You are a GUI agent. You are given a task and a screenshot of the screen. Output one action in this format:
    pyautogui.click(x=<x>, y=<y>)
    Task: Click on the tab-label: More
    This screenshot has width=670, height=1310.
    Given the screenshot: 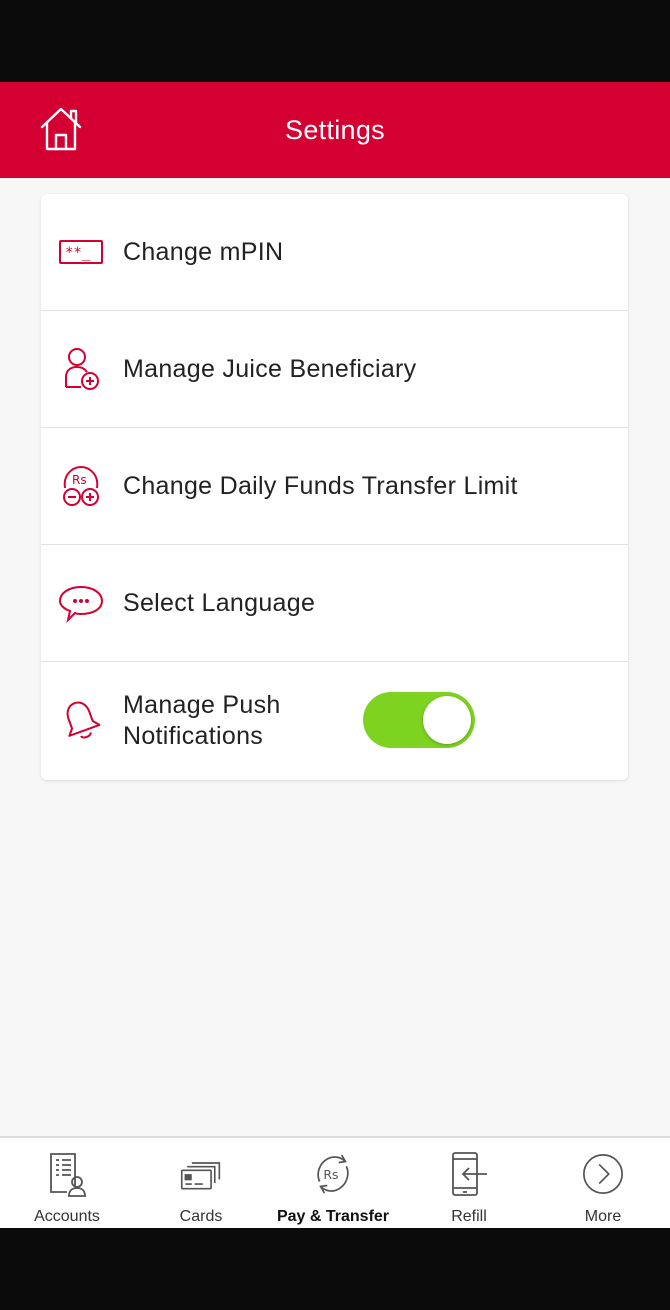 What is the action you would take?
    pyautogui.click(x=603, y=1216)
    